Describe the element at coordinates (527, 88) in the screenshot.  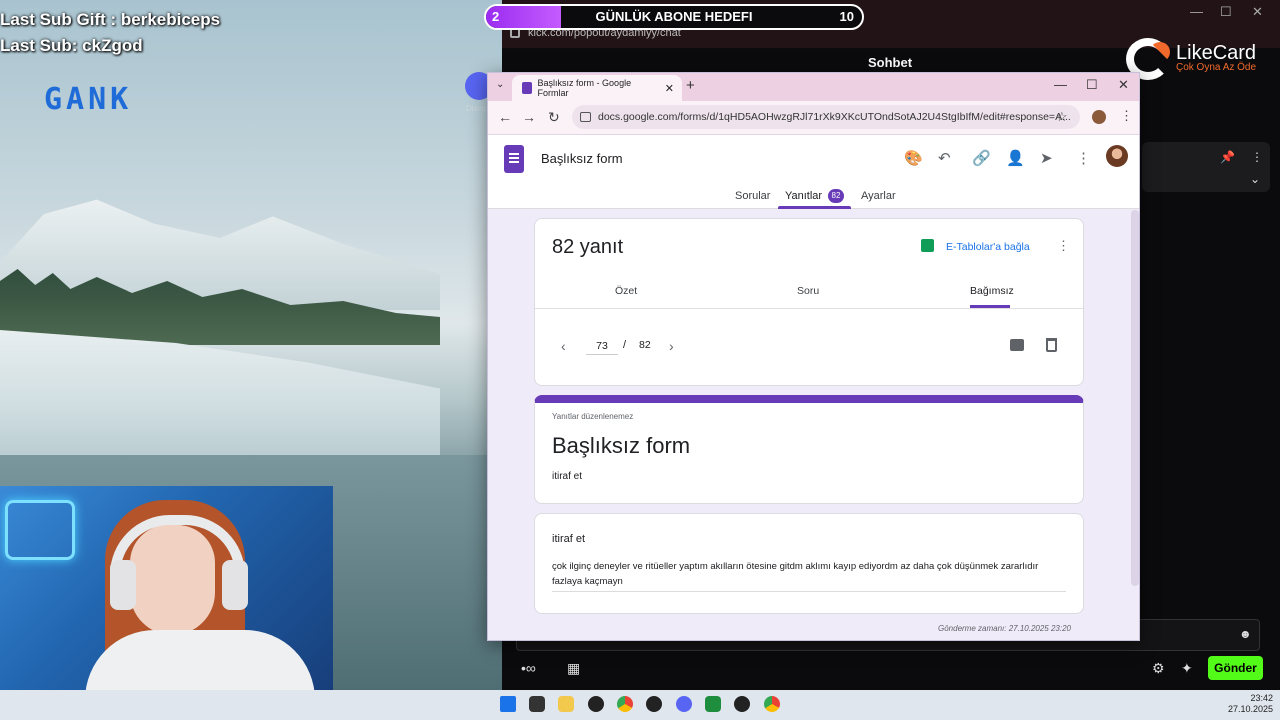
I see `forms-favicon-icon` at that location.